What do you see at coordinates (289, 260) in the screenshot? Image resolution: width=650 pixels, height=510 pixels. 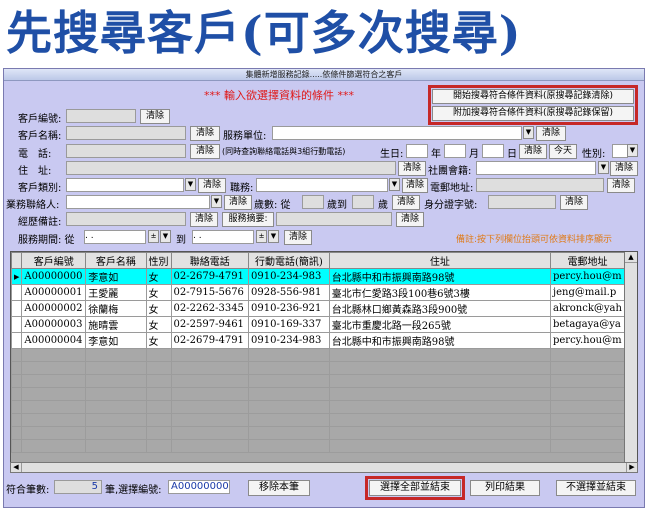 I see `col-mobile: 行動電話(簡訊)` at bounding box center [289, 260].